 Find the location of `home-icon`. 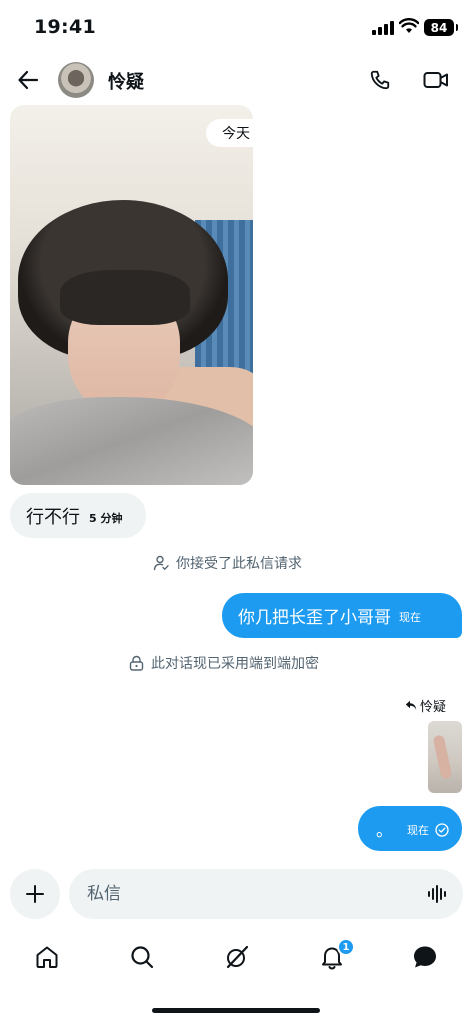

home-icon is located at coordinates (47, 957).